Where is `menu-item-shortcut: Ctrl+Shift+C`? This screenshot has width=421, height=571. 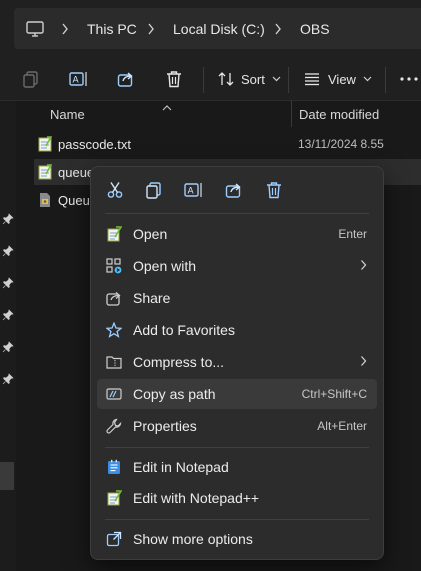 menu-item-shortcut: Ctrl+Shift+C is located at coordinates (334, 394).